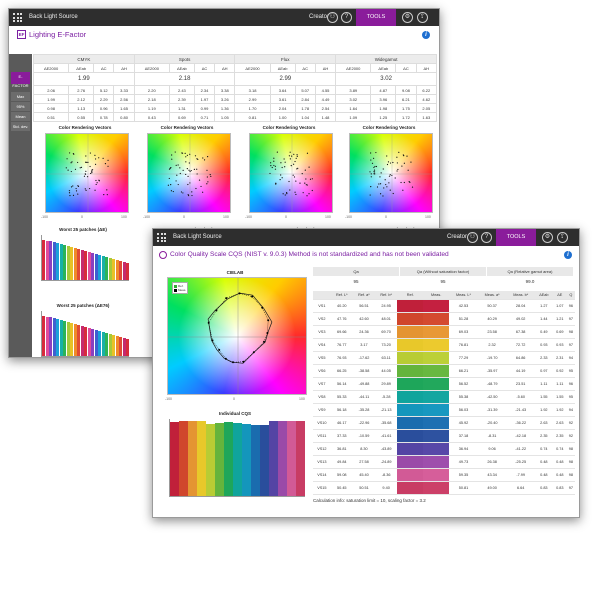 The image size is (595, 597). Describe the element at coordinates (463, 397) in the screenshot. I see `cqs-cell: 55.38` at that location.